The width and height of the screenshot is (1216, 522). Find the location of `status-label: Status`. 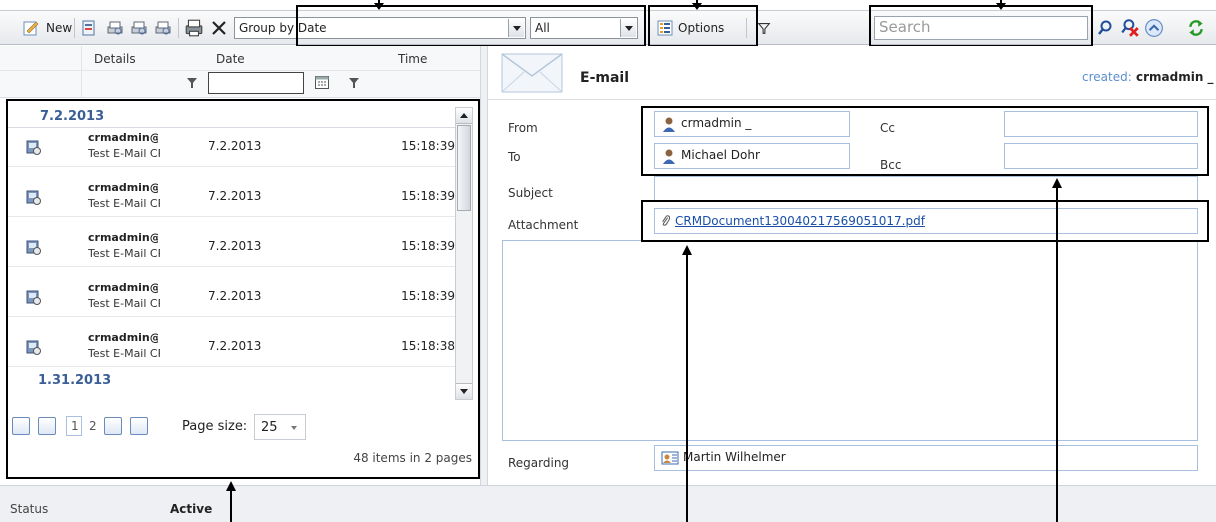

status-label: Status is located at coordinates (29, 509).